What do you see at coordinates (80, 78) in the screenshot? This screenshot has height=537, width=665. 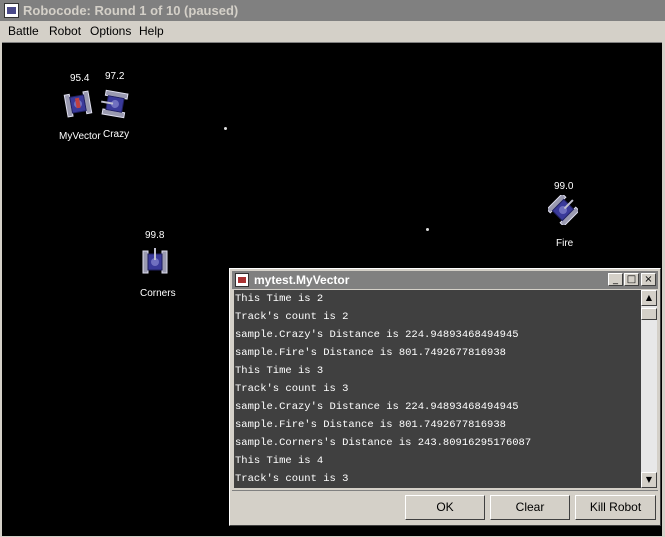 I see `myvector-energy: 95.4` at bounding box center [80, 78].